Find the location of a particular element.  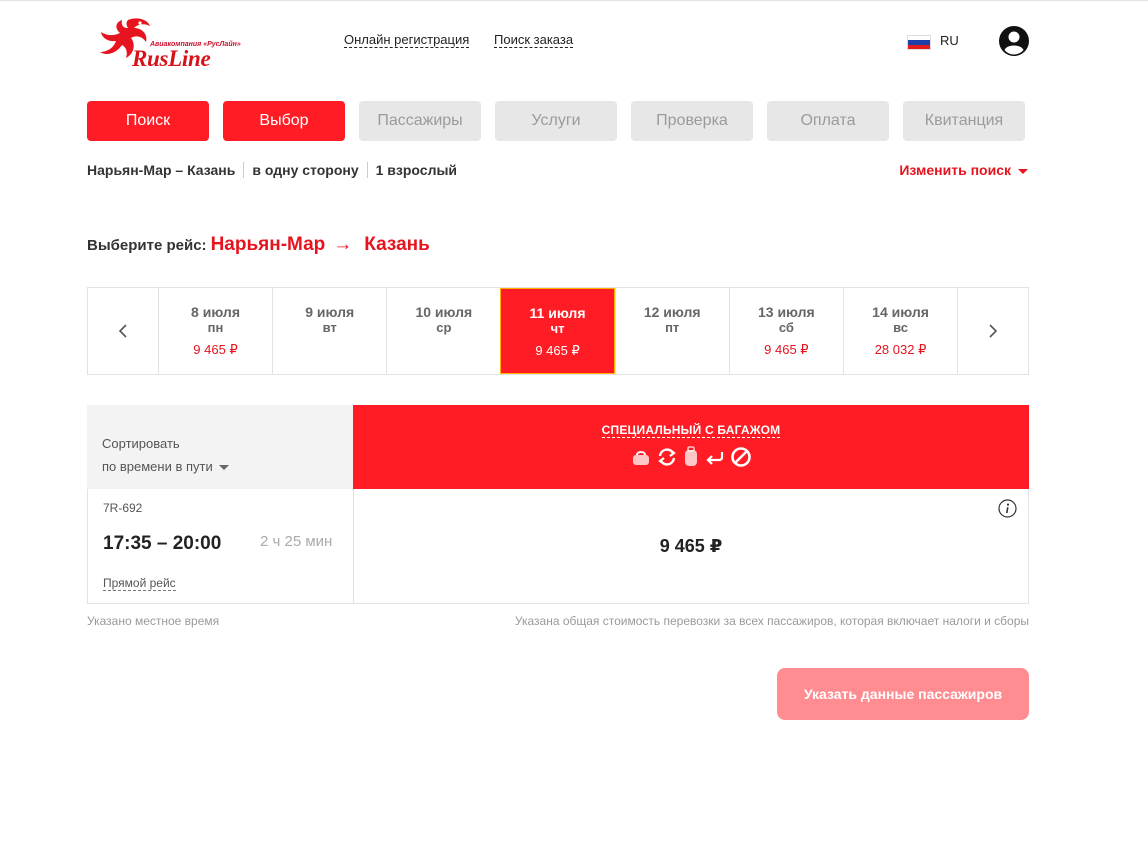

exchange-icon is located at coordinates (667, 457).